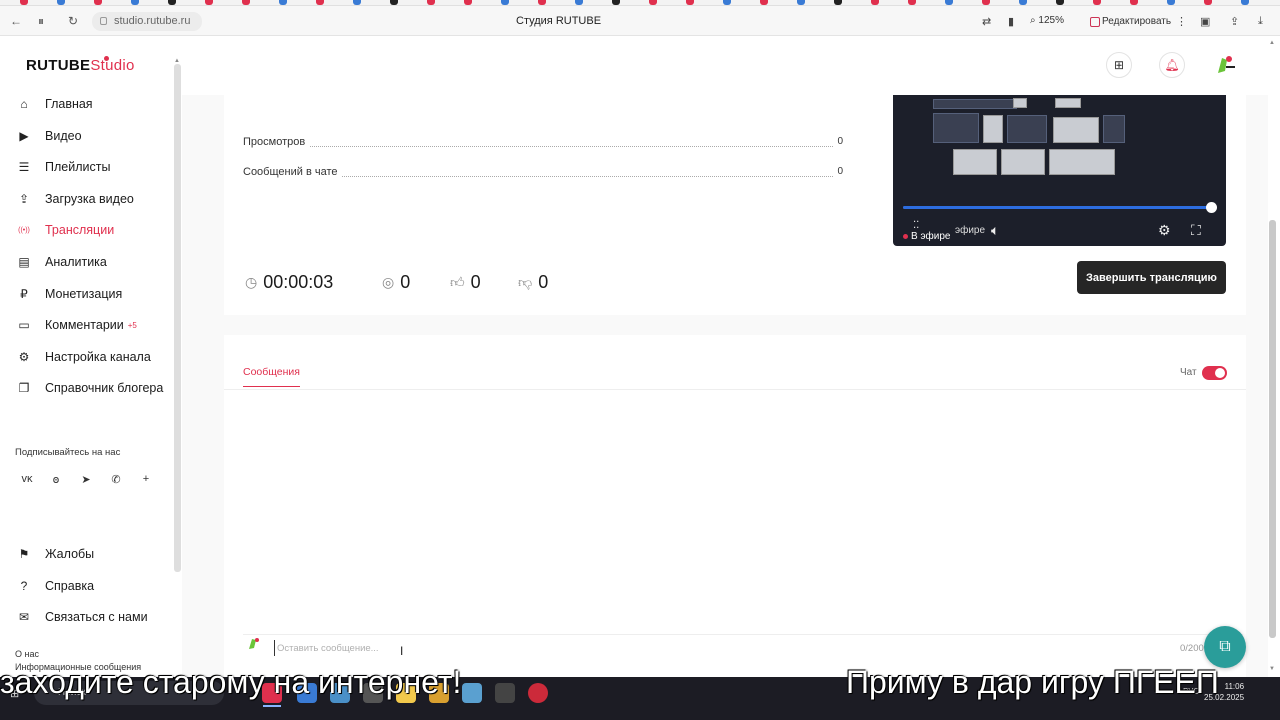 This screenshot has width=1280, height=720. Describe the element at coordinates (1119, 65) in the screenshot. I see `add-content-button: ⊞` at that location.